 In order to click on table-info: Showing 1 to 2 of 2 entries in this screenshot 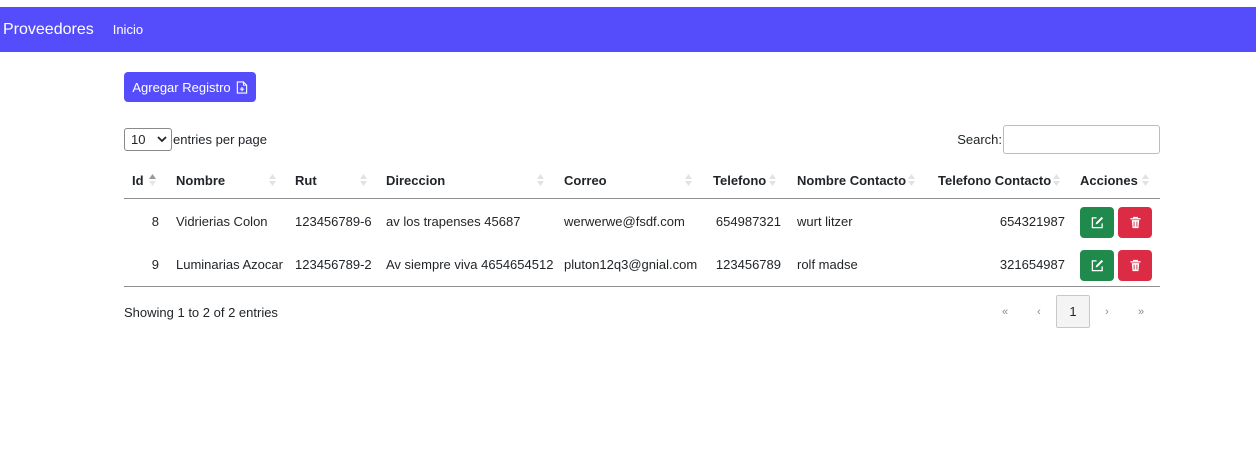, I will do `click(201, 312)`.